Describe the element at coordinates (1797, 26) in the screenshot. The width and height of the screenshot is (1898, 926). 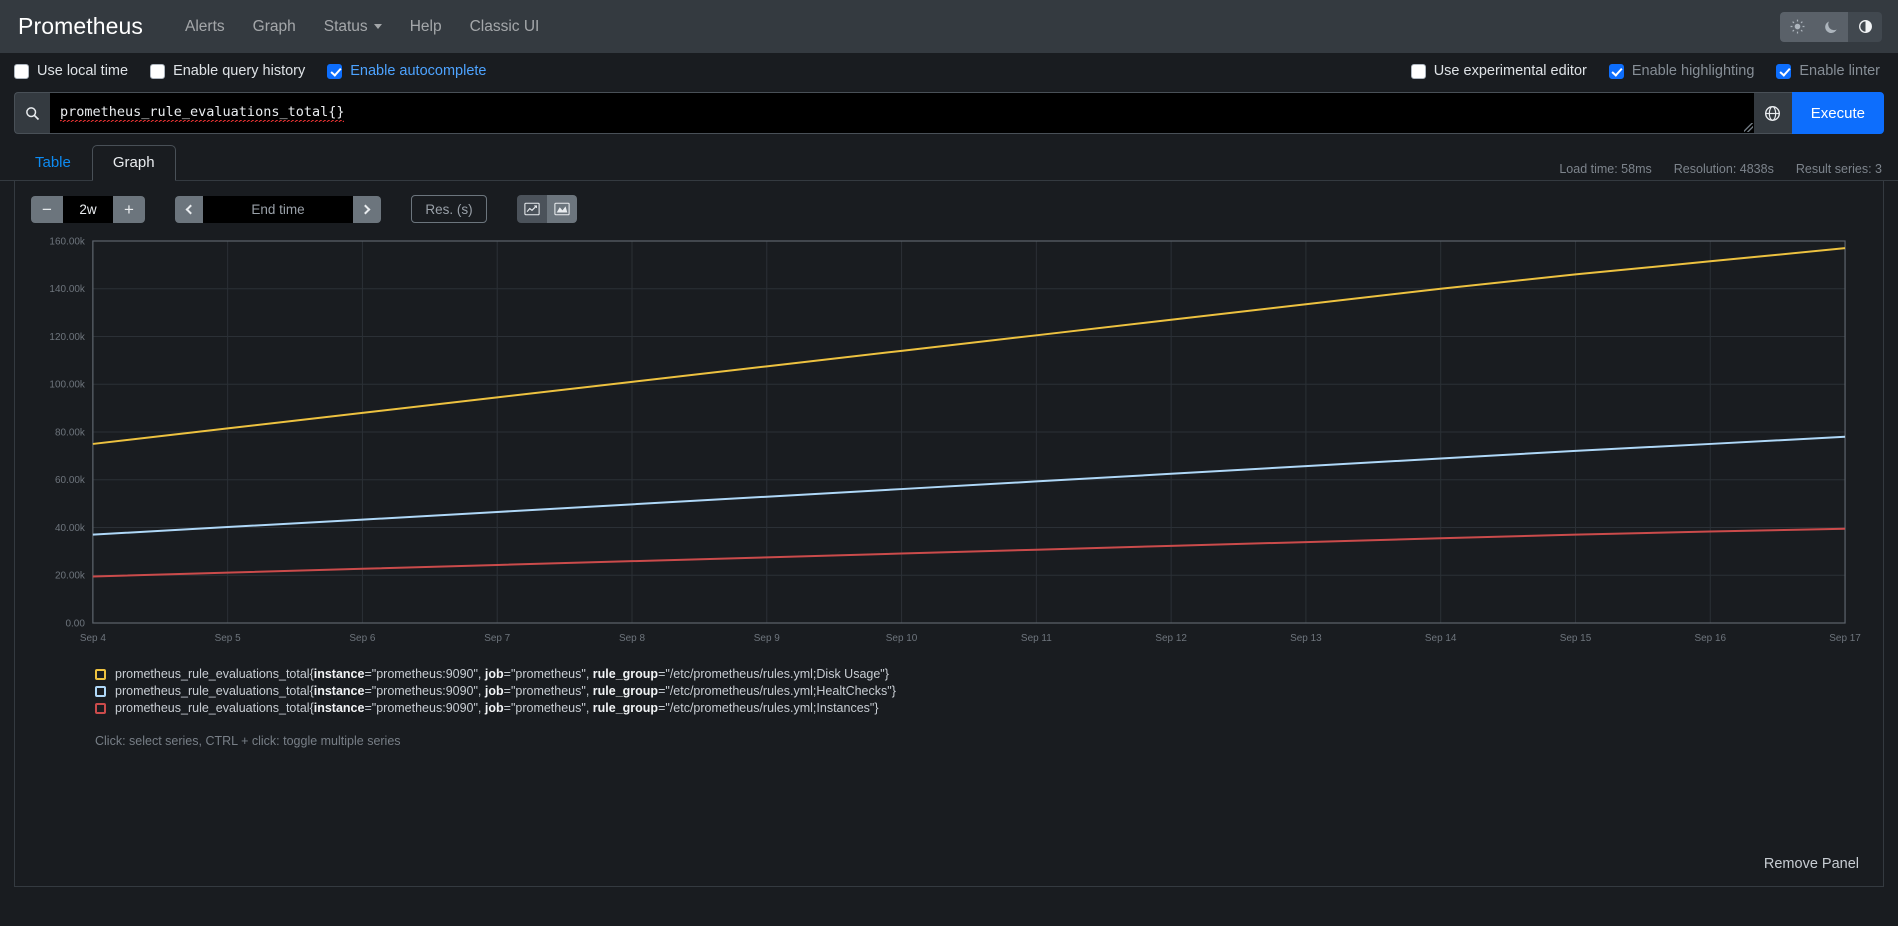
I see `light-theme-button` at that location.